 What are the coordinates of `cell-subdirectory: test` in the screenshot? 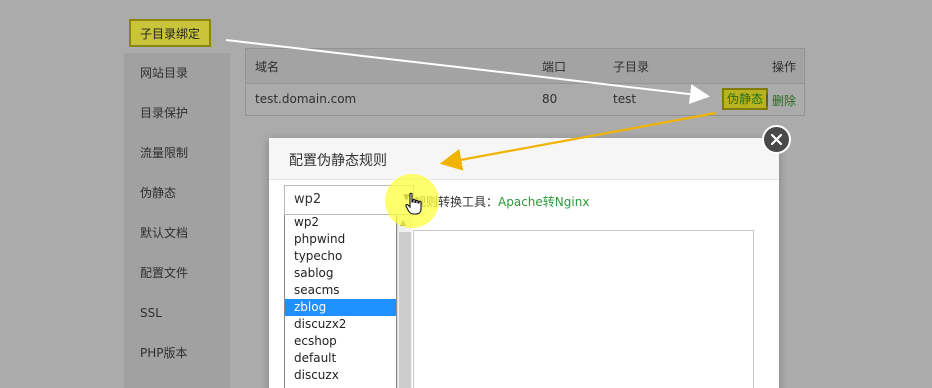 It's located at (625, 99).